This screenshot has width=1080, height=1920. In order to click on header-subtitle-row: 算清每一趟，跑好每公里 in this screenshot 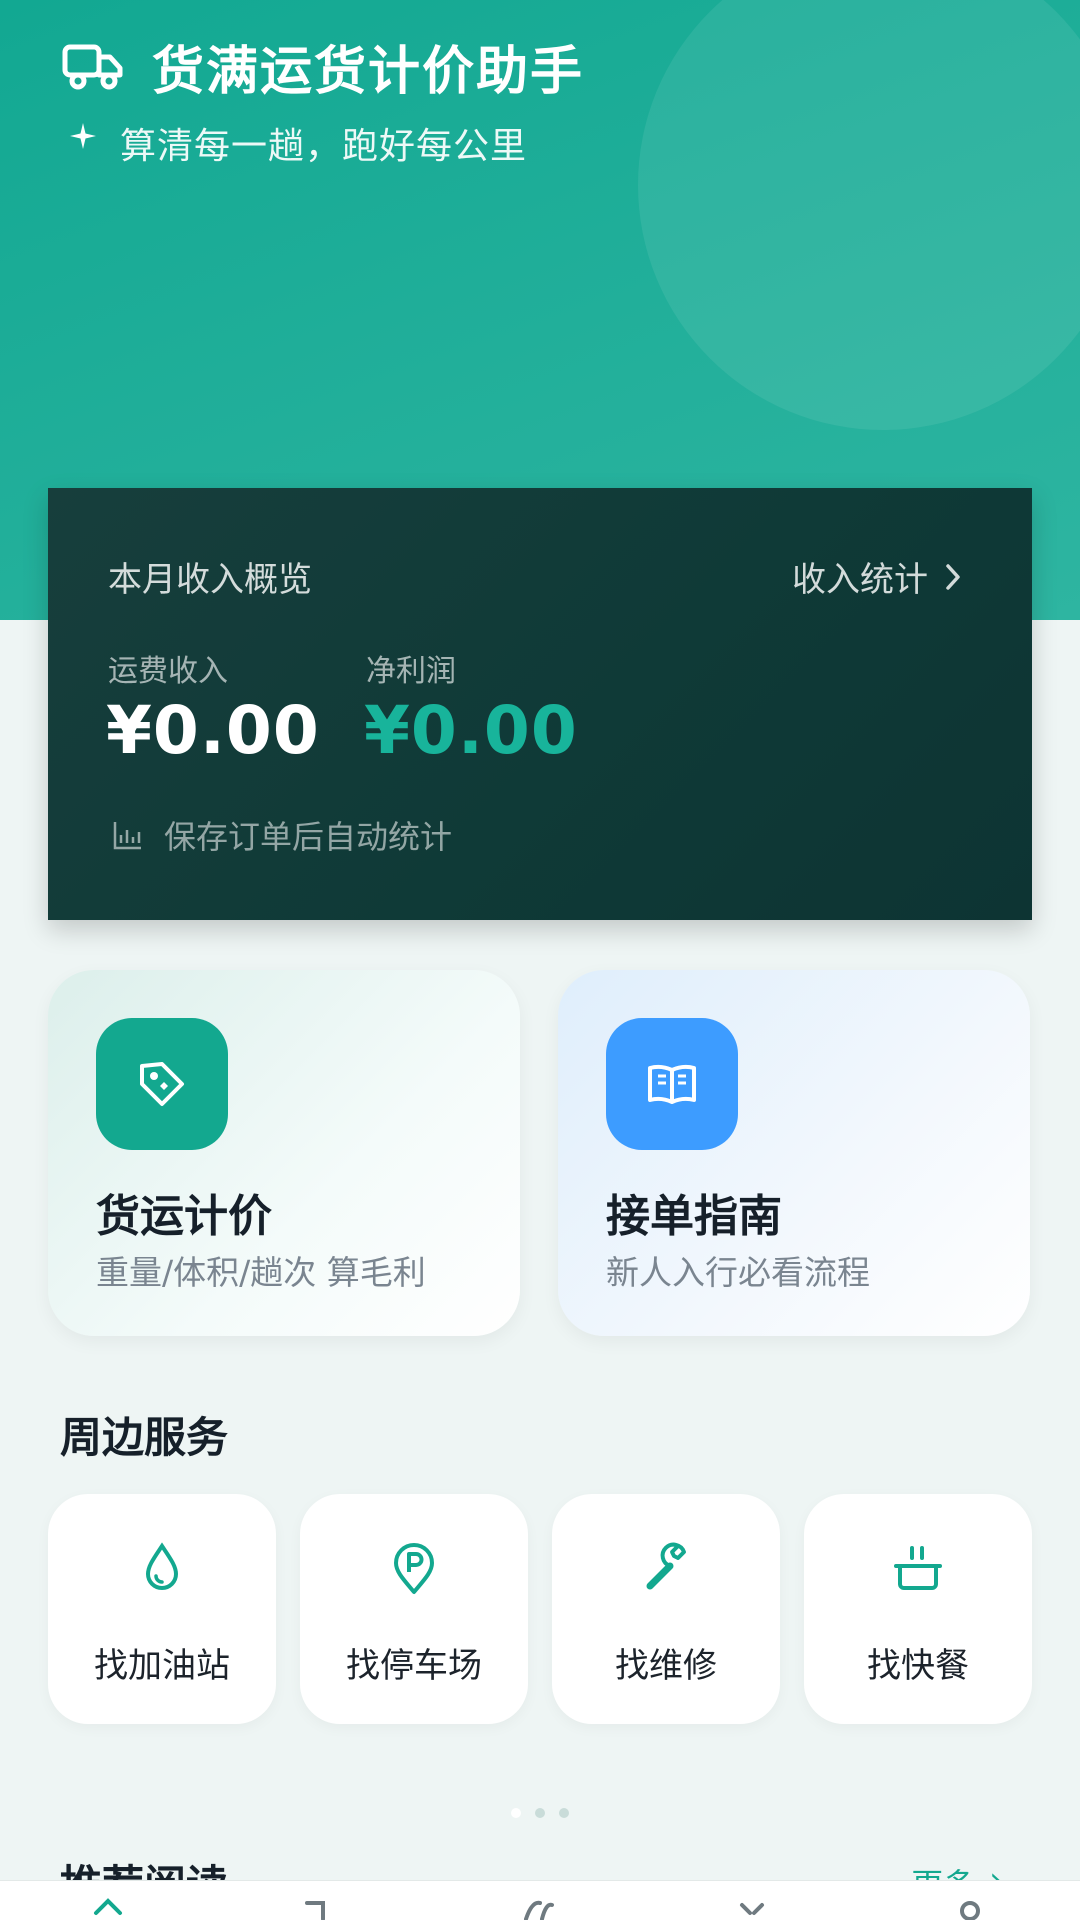, I will do `click(298, 143)`.